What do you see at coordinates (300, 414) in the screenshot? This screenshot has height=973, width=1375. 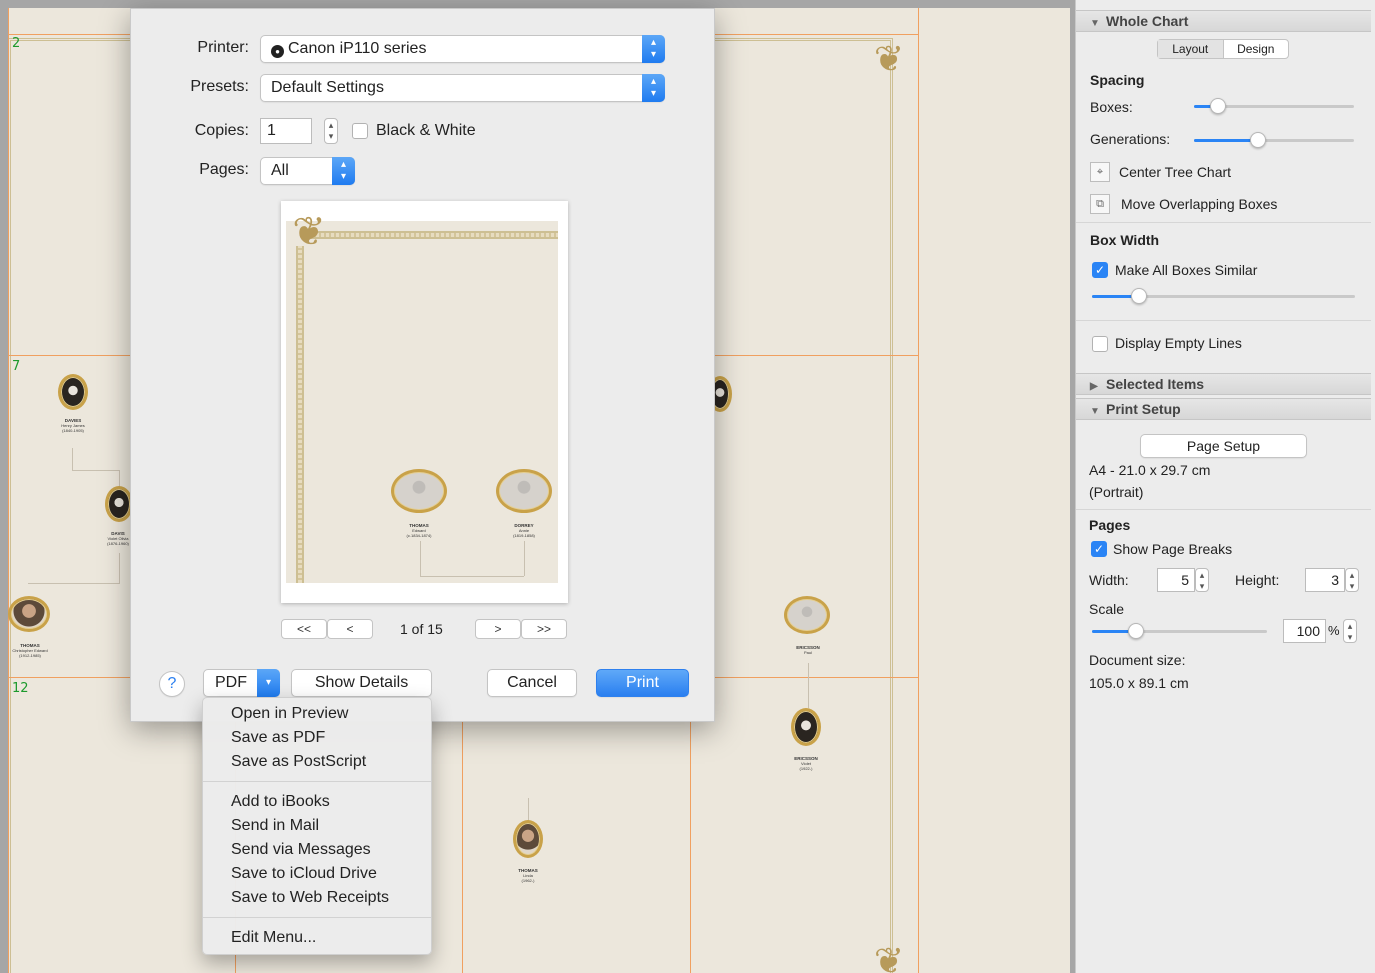 I see `preview-border` at bounding box center [300, 414].